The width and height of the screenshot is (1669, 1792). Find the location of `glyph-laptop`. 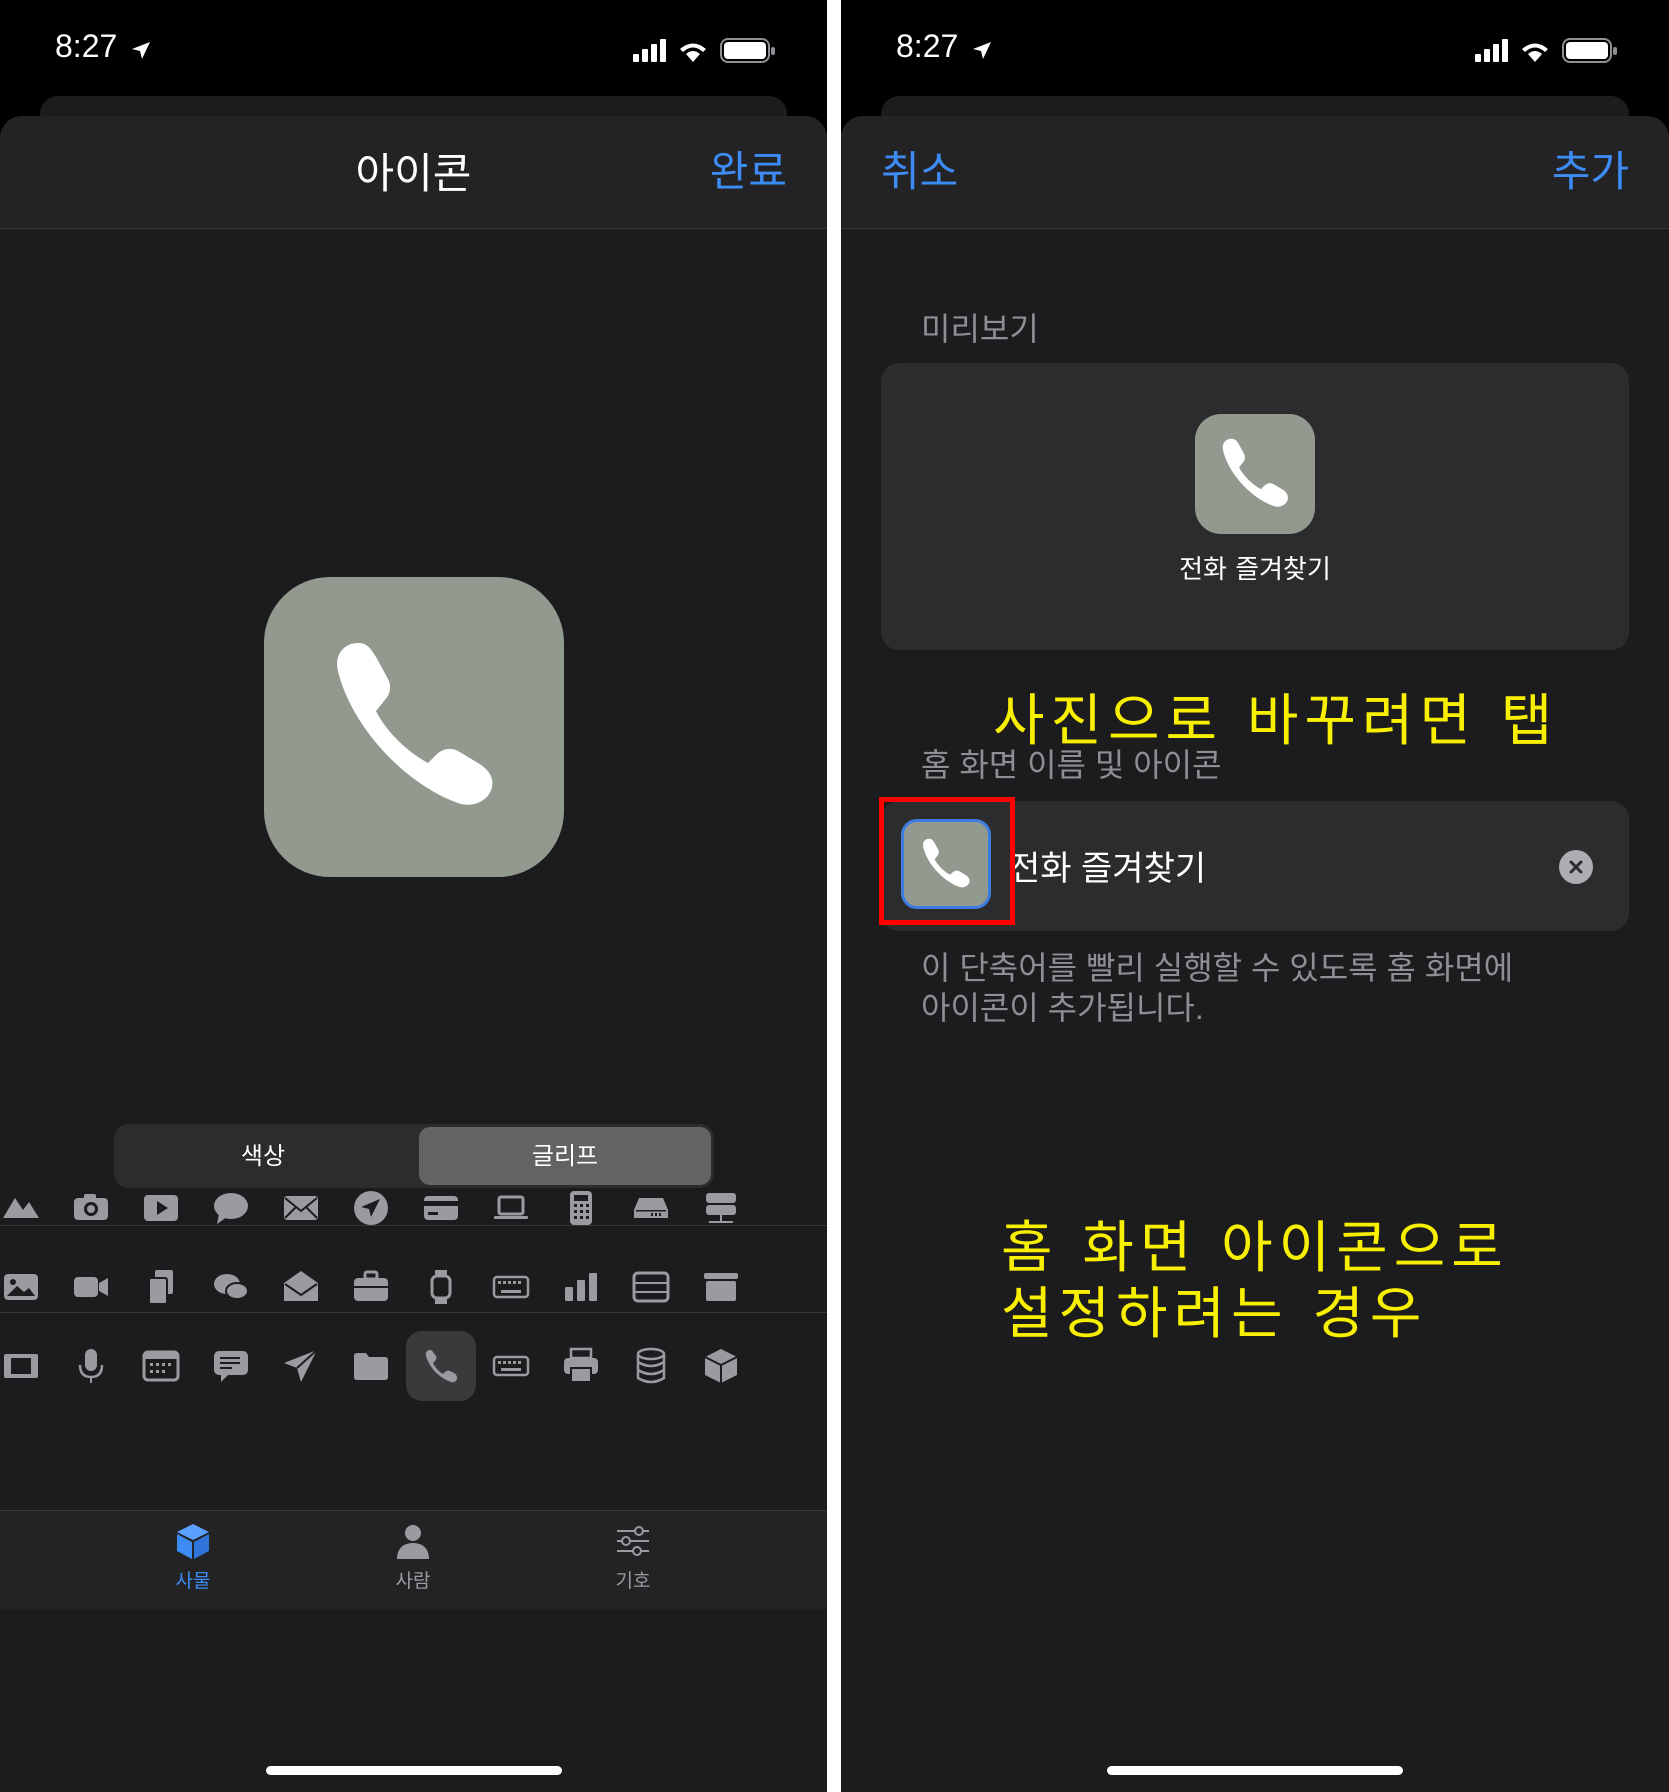

glyph-laptop is located at coordinates (511, 1208).